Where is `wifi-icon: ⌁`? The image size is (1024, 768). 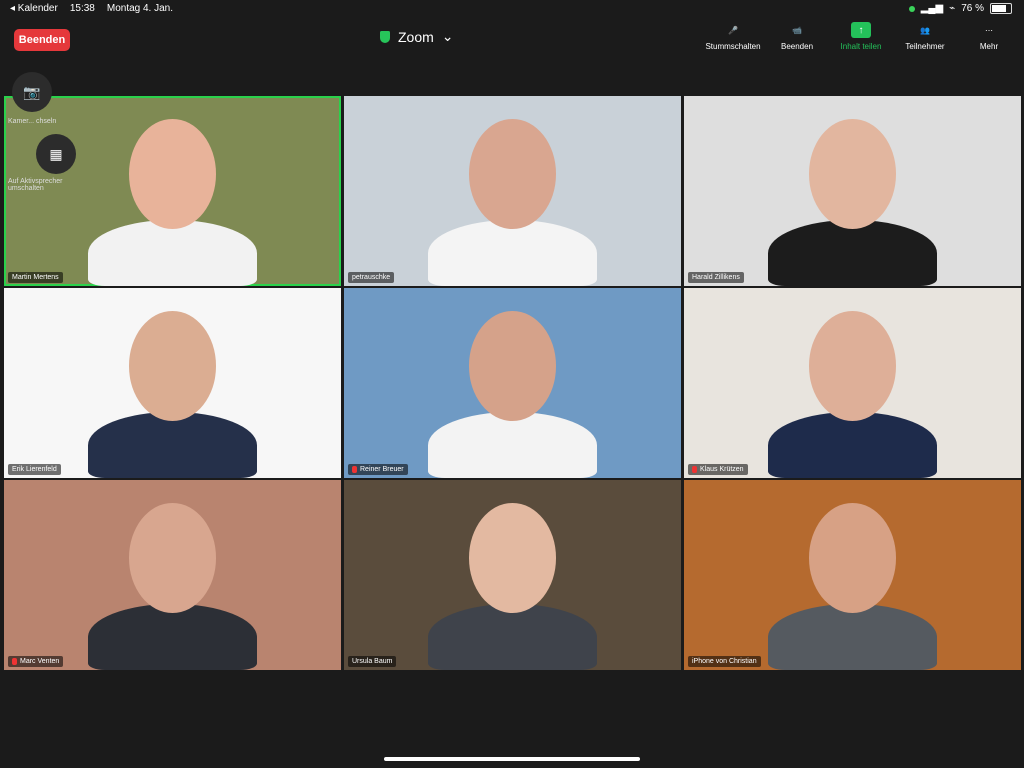 wifi-icon: ⌁ is located at coordinates (952, 8).